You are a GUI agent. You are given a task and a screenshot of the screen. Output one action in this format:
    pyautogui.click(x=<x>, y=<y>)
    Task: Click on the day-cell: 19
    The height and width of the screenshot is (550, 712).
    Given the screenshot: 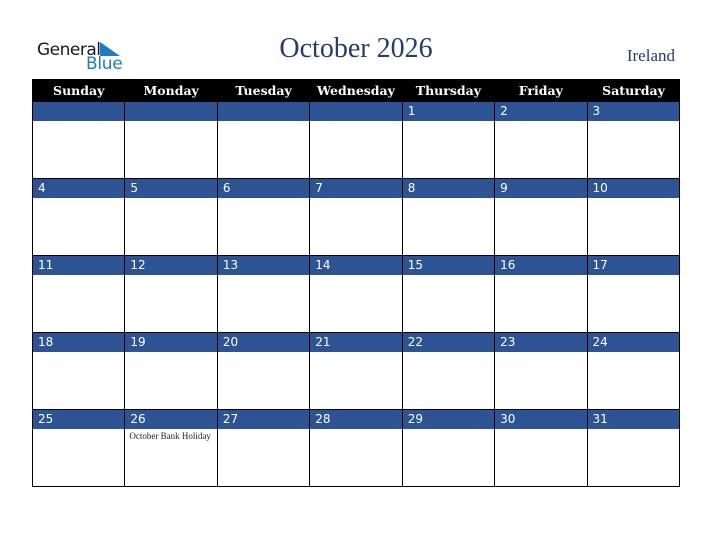 What is the action you would take?
    pyautogui.click(x=171, y=371)
    